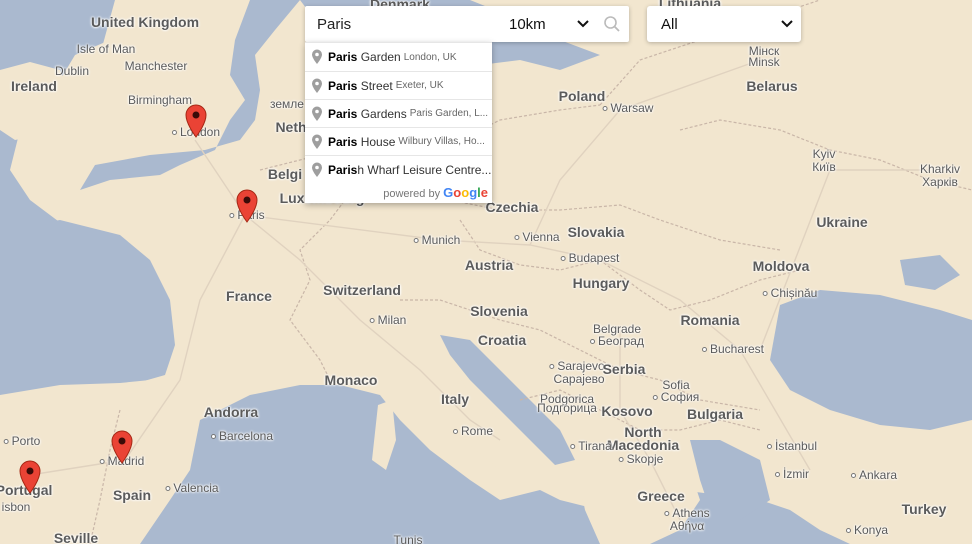 This screenshot has height=544, width=972. What do you see at coordinates (789, 293) in the screenshot?
I see `map-label-chisinau: Chișinău` at bounding box center [789, 293].